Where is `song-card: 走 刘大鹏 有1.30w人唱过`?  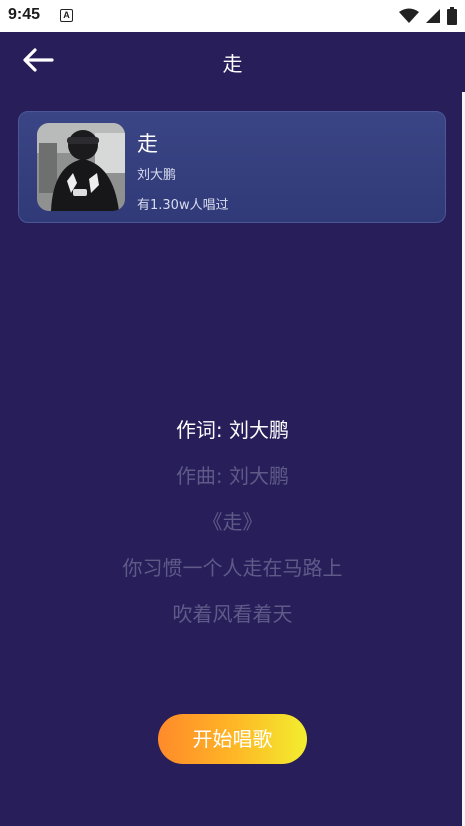 song-card: 走 刘大鹏 有1.30w人唱过 is located at coordinates (232, 167).